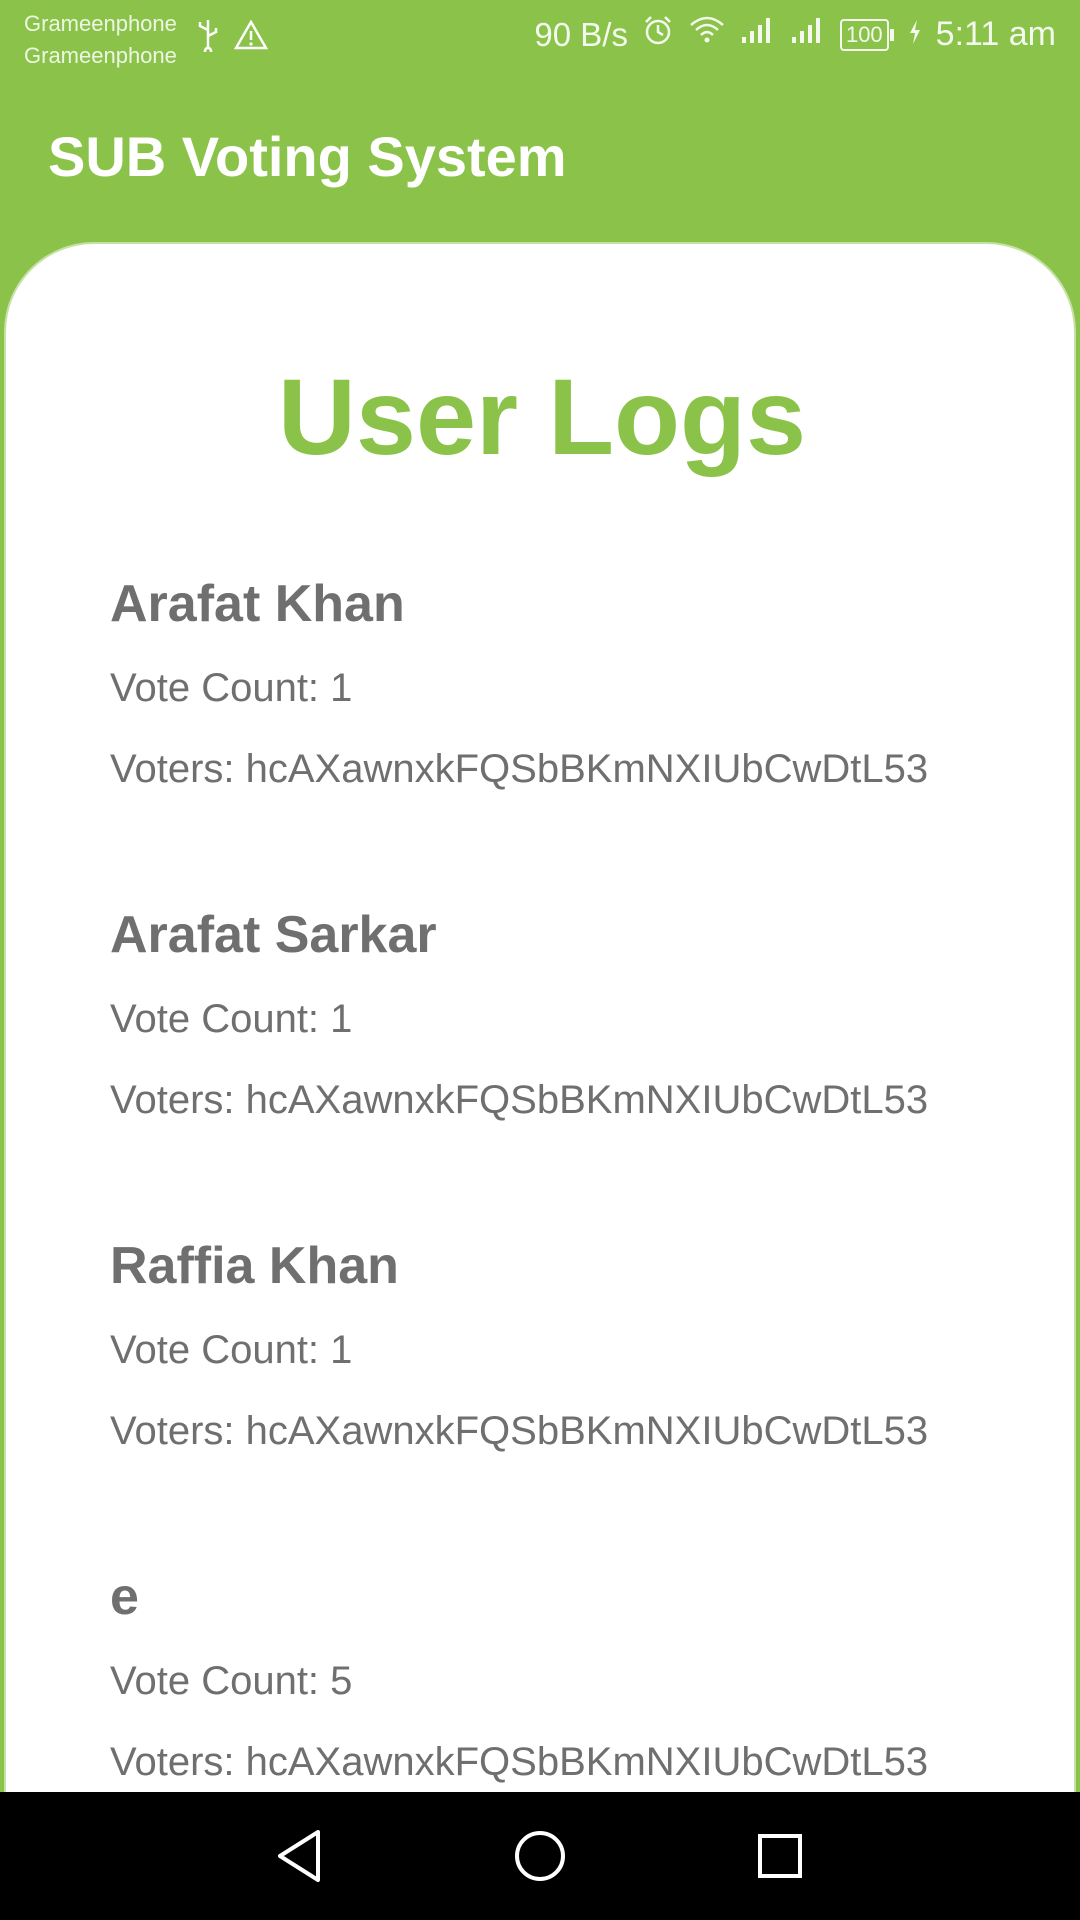  I want to click on warning-icon, so click(251, 37).